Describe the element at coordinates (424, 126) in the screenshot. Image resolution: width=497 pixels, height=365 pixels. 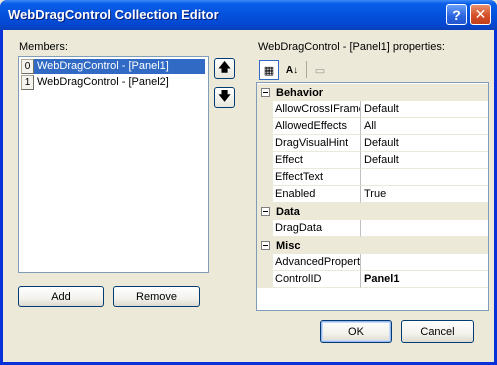
I see `property-value: All` at that location.